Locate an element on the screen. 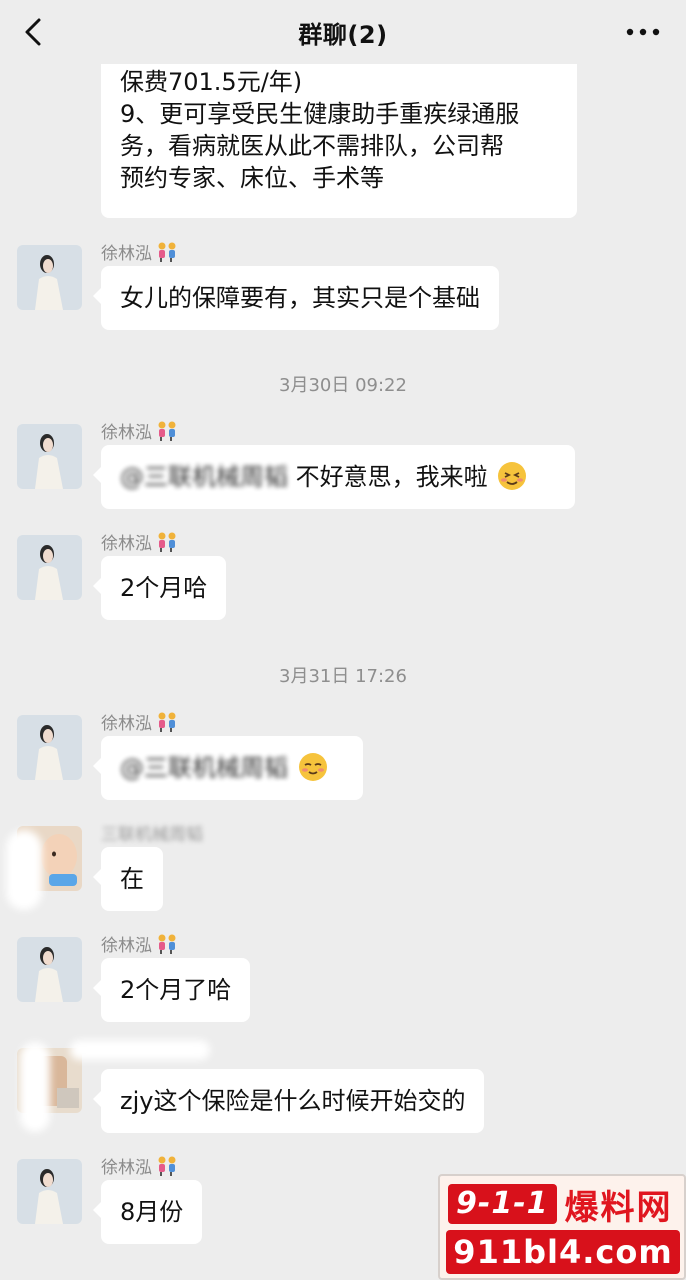 The width and height of the screenshot is (686, 1280). chat-title: 群聊(2) is located at coordinates (343, 34).